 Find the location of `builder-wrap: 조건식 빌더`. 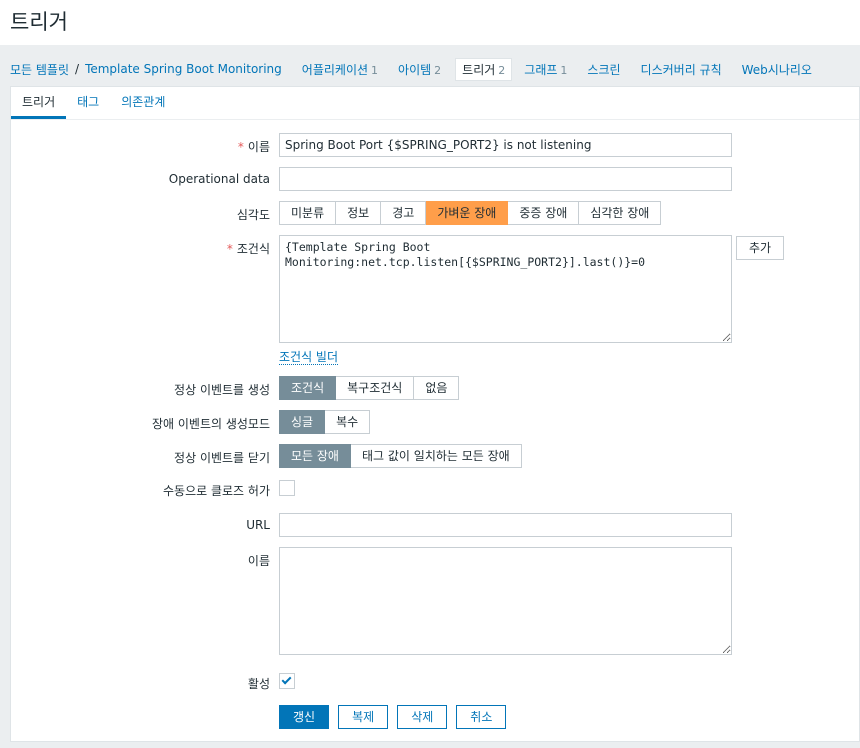

builder-wrap: 조건식 빌더 is located at coordinates (309, 356).